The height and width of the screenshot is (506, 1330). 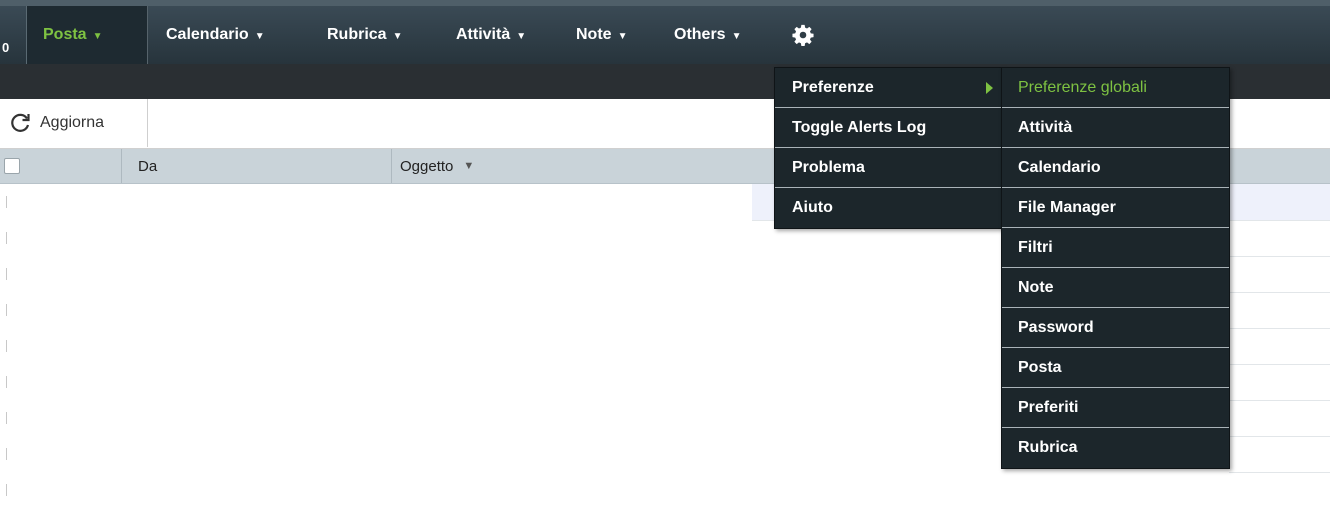 What do you see at coordinates (20, 122) in the screenshot?
I see `refresh-icon` at bounding box center [20, 122].